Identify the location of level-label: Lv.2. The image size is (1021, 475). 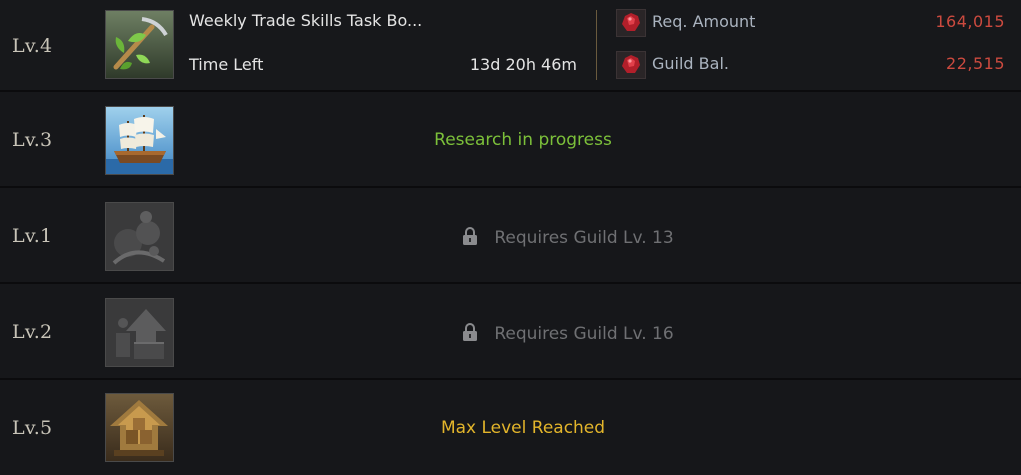
(32, 332).